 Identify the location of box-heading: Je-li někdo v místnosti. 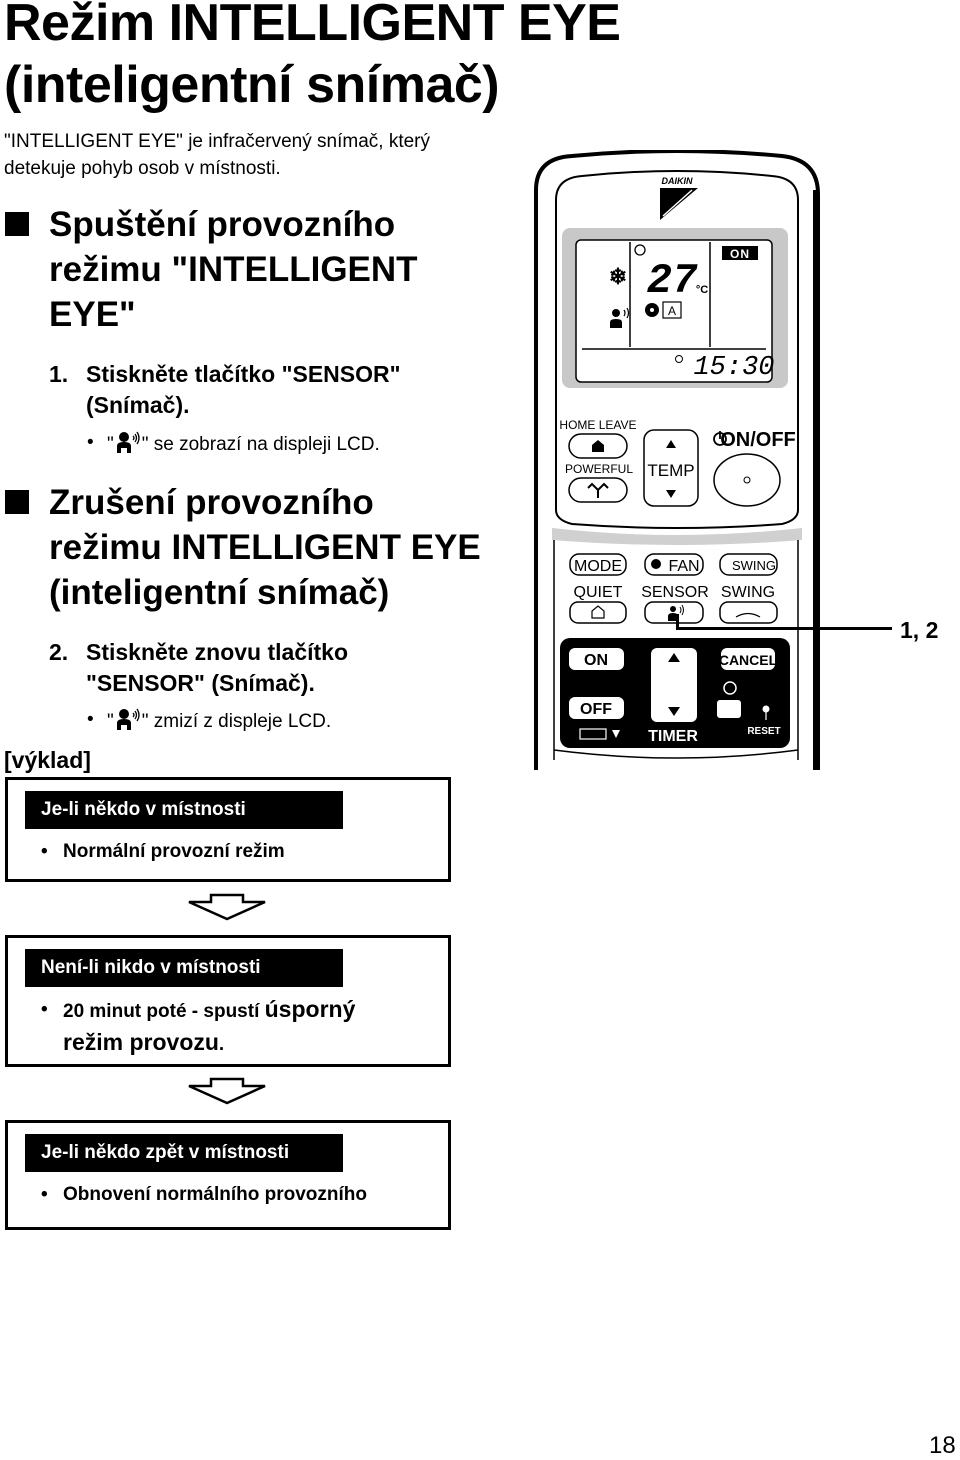
(184, 810).